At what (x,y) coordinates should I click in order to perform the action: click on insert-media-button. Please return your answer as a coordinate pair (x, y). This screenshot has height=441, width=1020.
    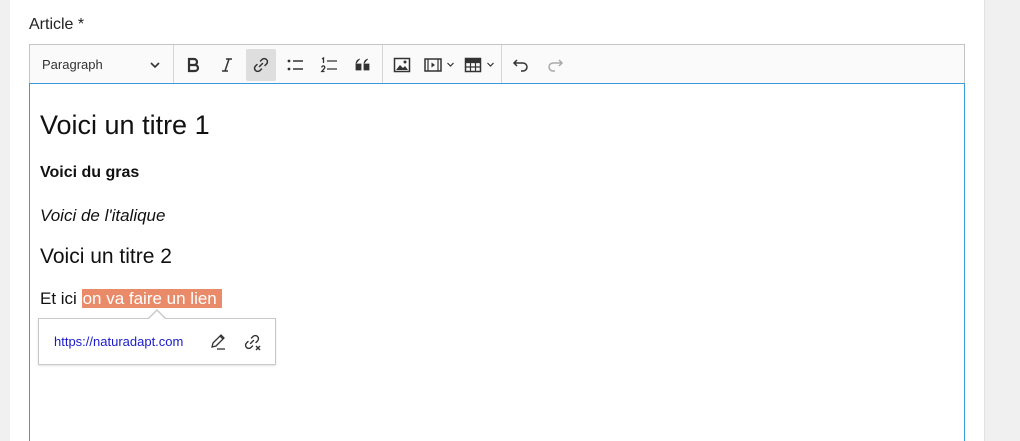
    Looking at the image, I should click on (439, 65).